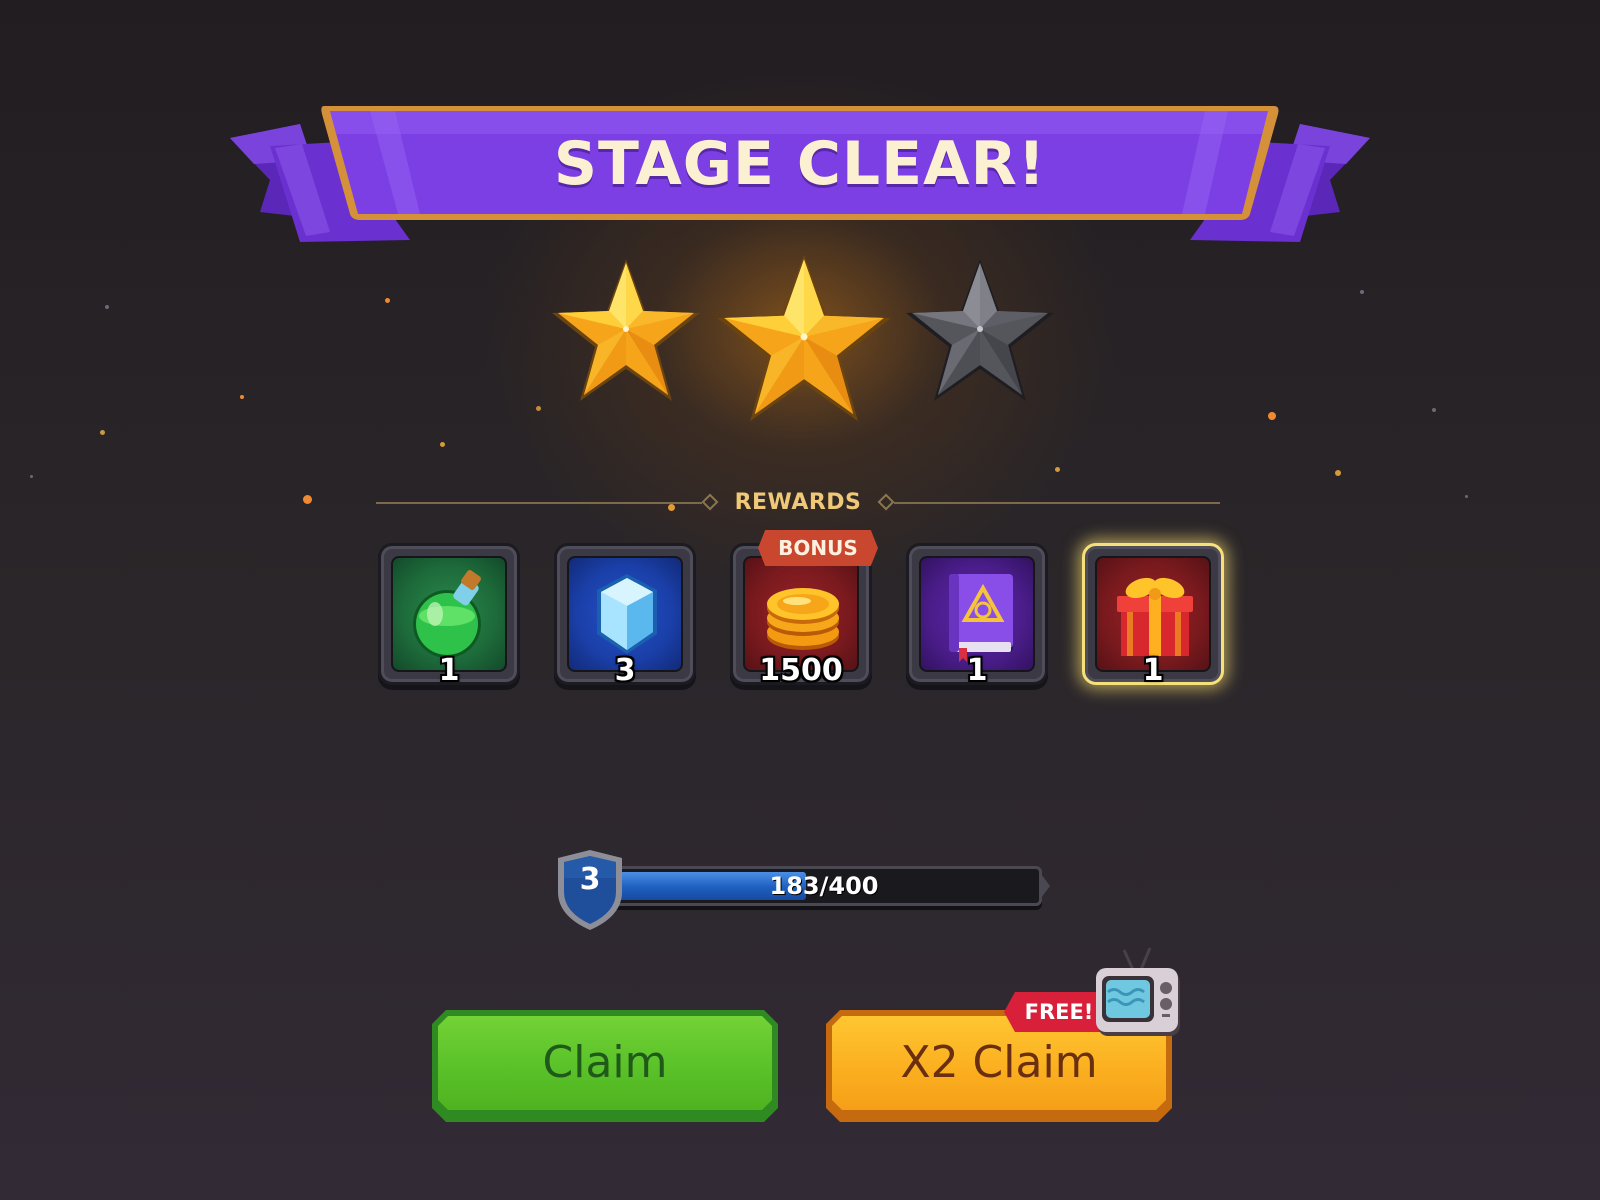 This screenshot has height=1200, width=1600. What do you see at coordinates (1057, 503) in the screenshot?
I see `divider-line-right` at bounding box center [1057, 503].